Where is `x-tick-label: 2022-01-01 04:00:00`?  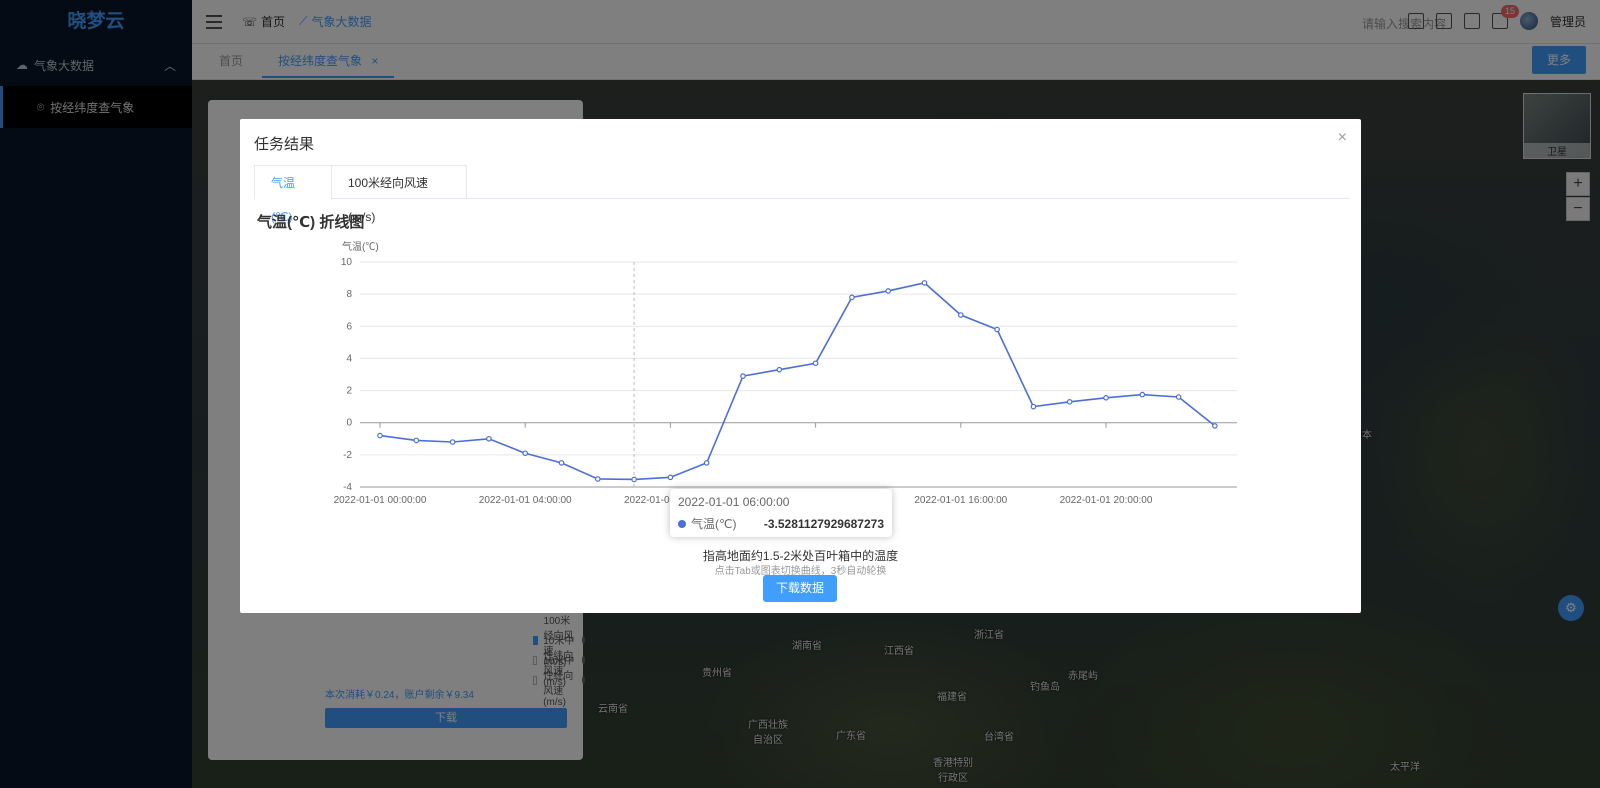
x-tick-label: 2022-01-01 04:00:00 is located at coordinates (525, 500).